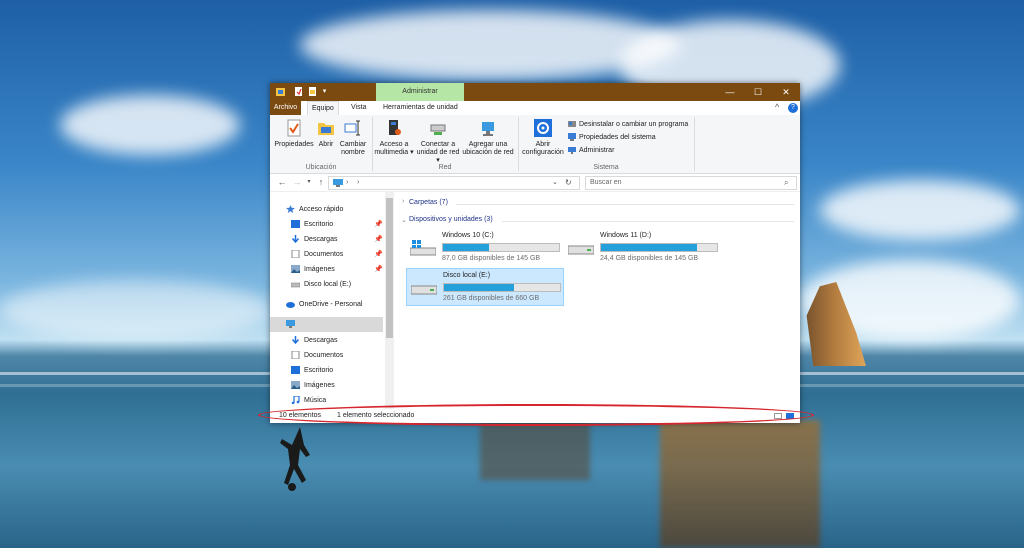  What do you see at coordinates (438, 129) in the screenshot?
I see `network-drive-icon` at bounding box center [438, 129].